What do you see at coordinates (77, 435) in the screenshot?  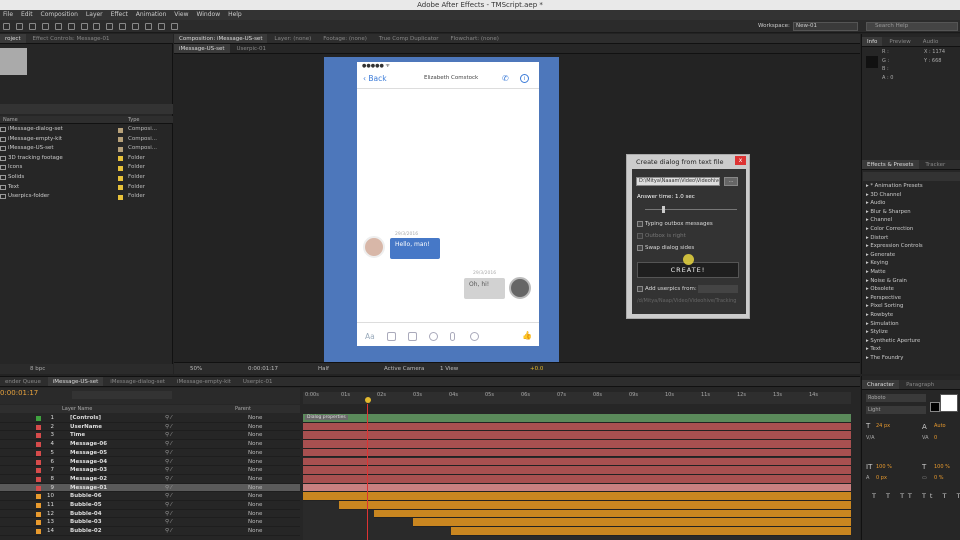 I see `layer-name: Time` at bounding box center [77, 435].